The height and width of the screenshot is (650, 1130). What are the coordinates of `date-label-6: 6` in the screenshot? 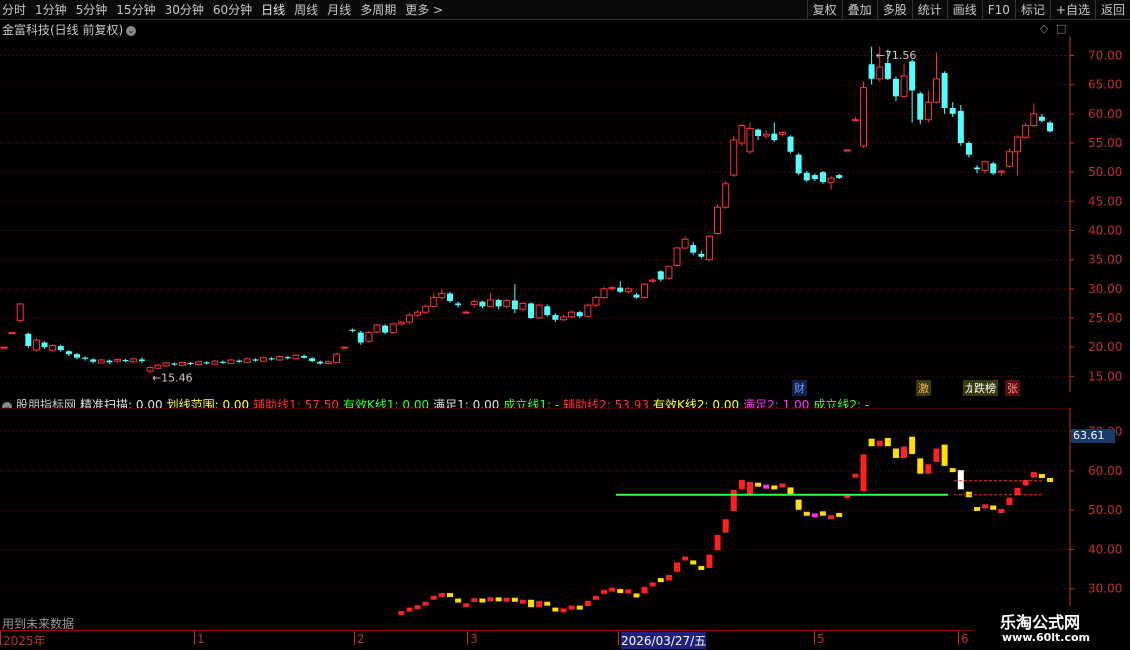 It's located at (965, 639).